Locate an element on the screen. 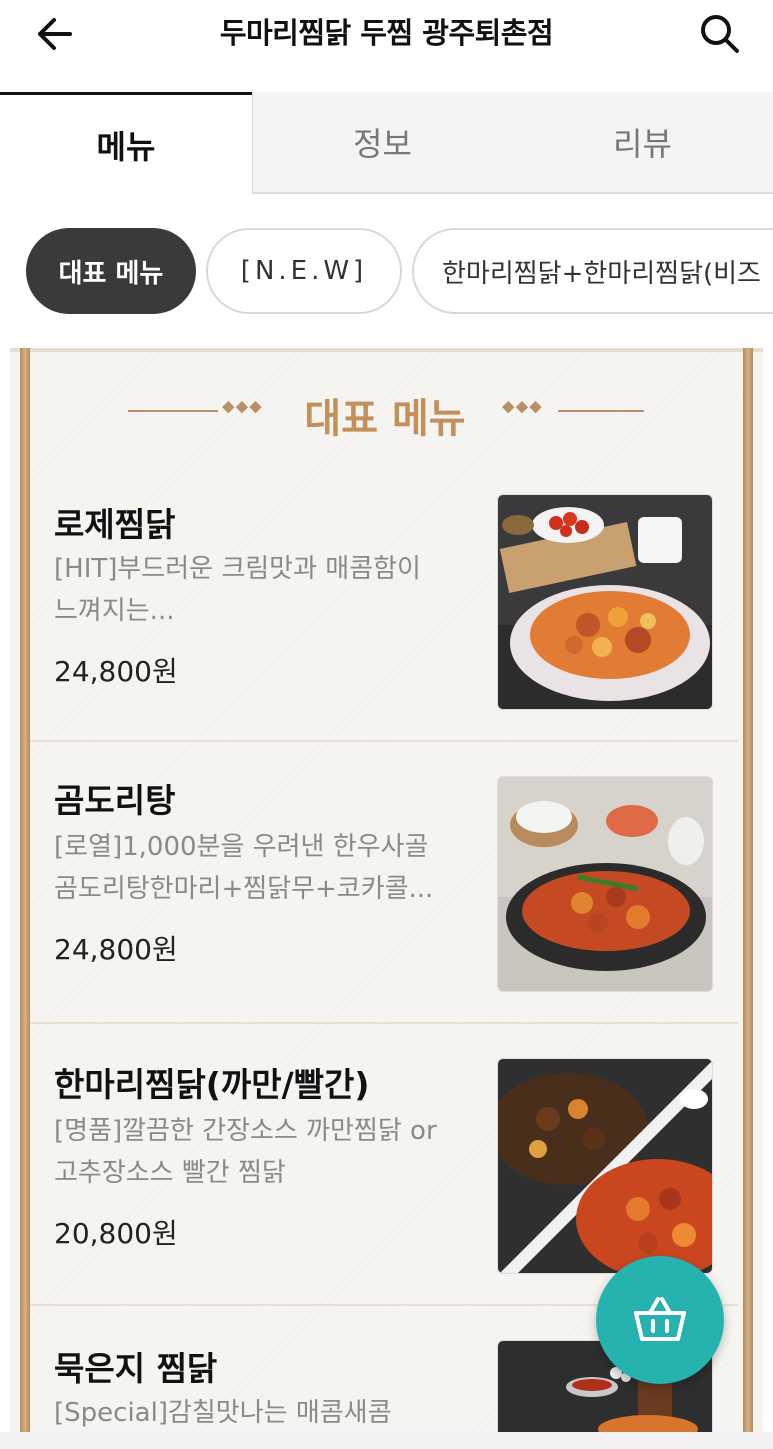 Image resolution: width=773 pixels, height=1449 pixels. app-header: 두마리찜닭 두찜 광주퇴촌점 is located at coordinates (386, 35).